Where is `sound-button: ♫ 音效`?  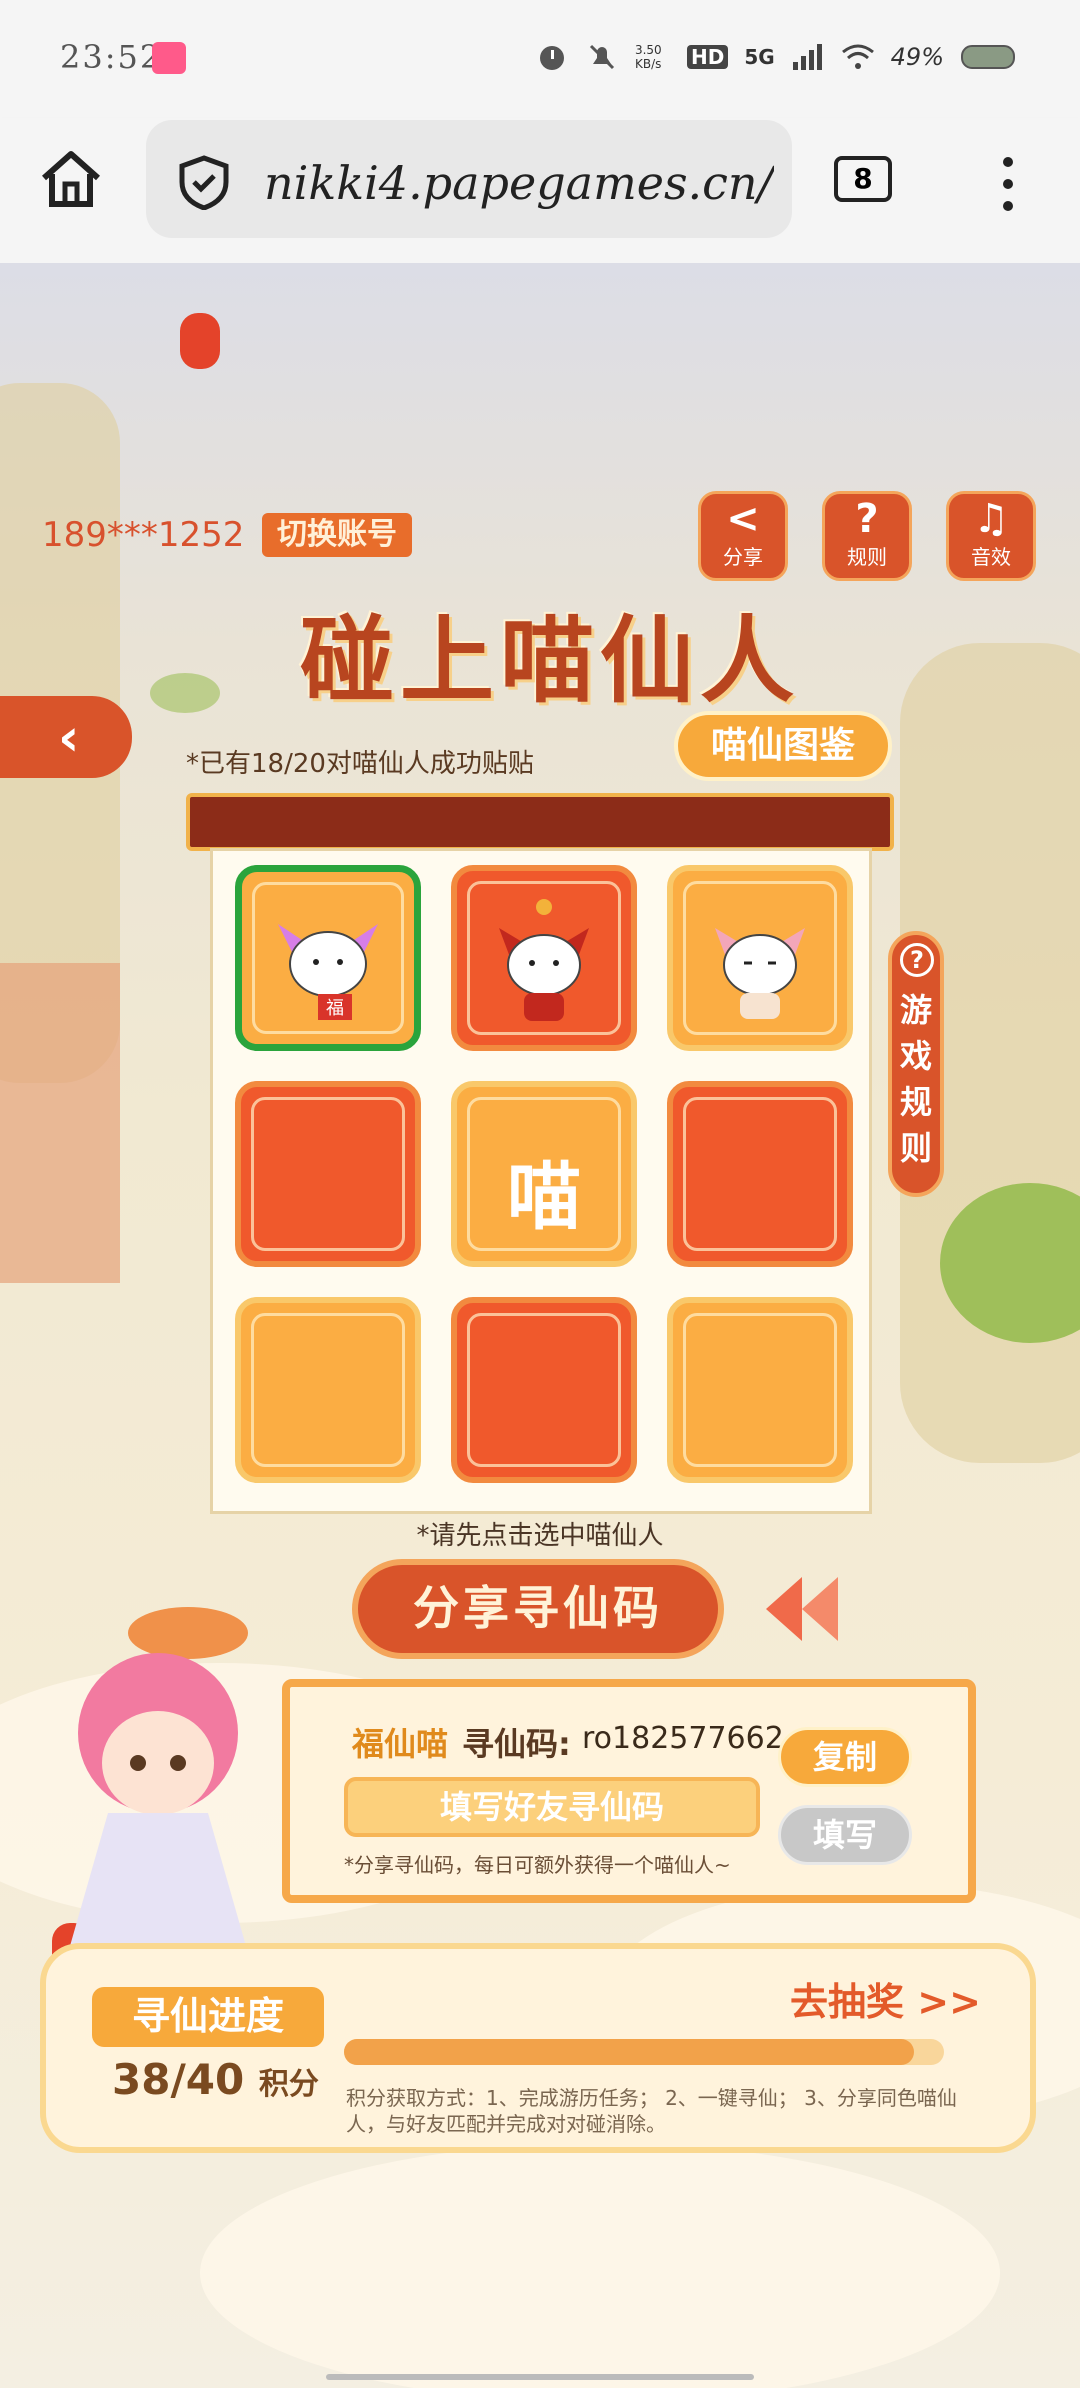 sound-button: ♫ 音效 is located at coordinates (991, 536).